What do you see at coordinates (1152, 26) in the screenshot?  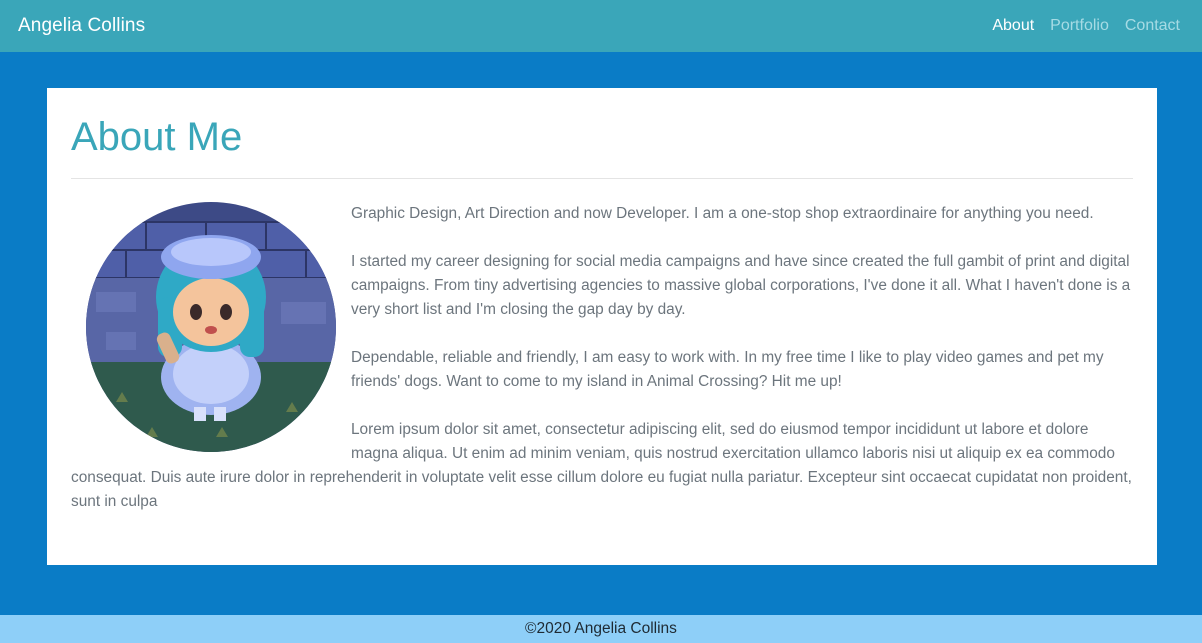 I see `nav-link-contact: Contact` at bounding box center [1152, 26].